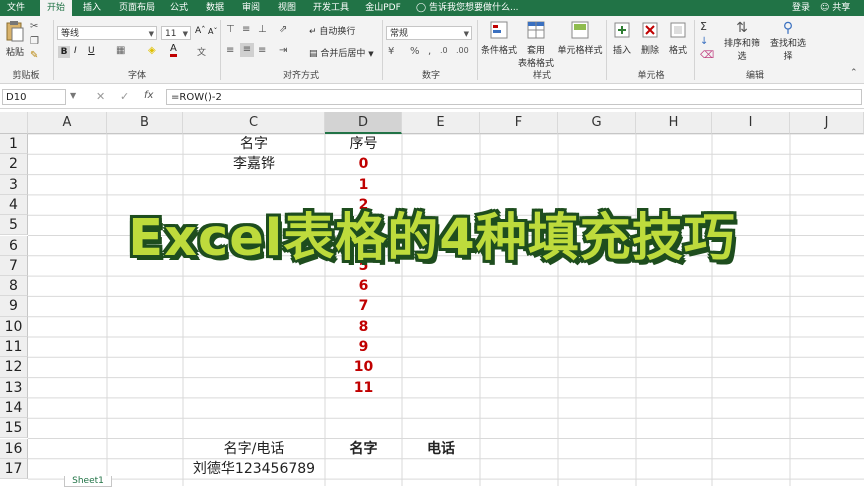  What do you see at coordinates (514, 97) in the screenshot?
I see `formula-input: =ROW()-2` at bounding box center [514, 97].